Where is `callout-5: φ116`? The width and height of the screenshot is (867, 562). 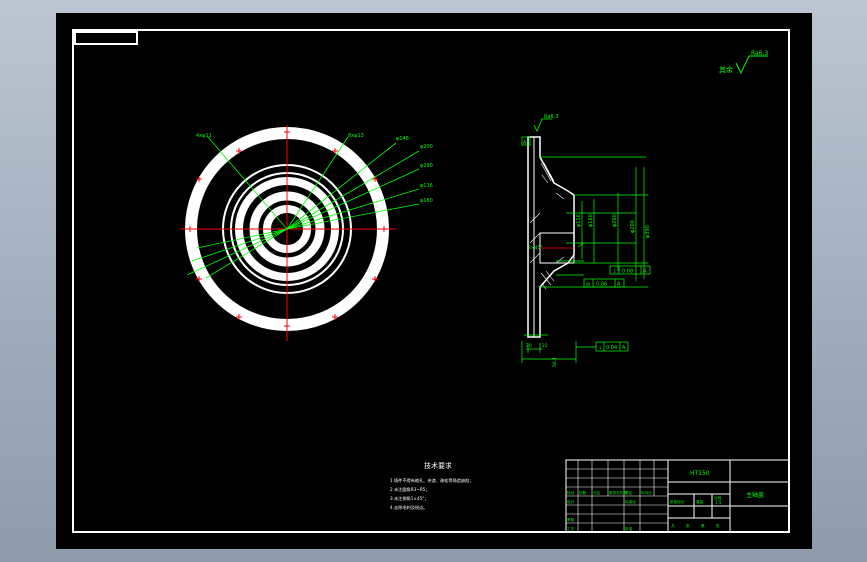 callout-5: φ116 is located at coordinates (426, 186).